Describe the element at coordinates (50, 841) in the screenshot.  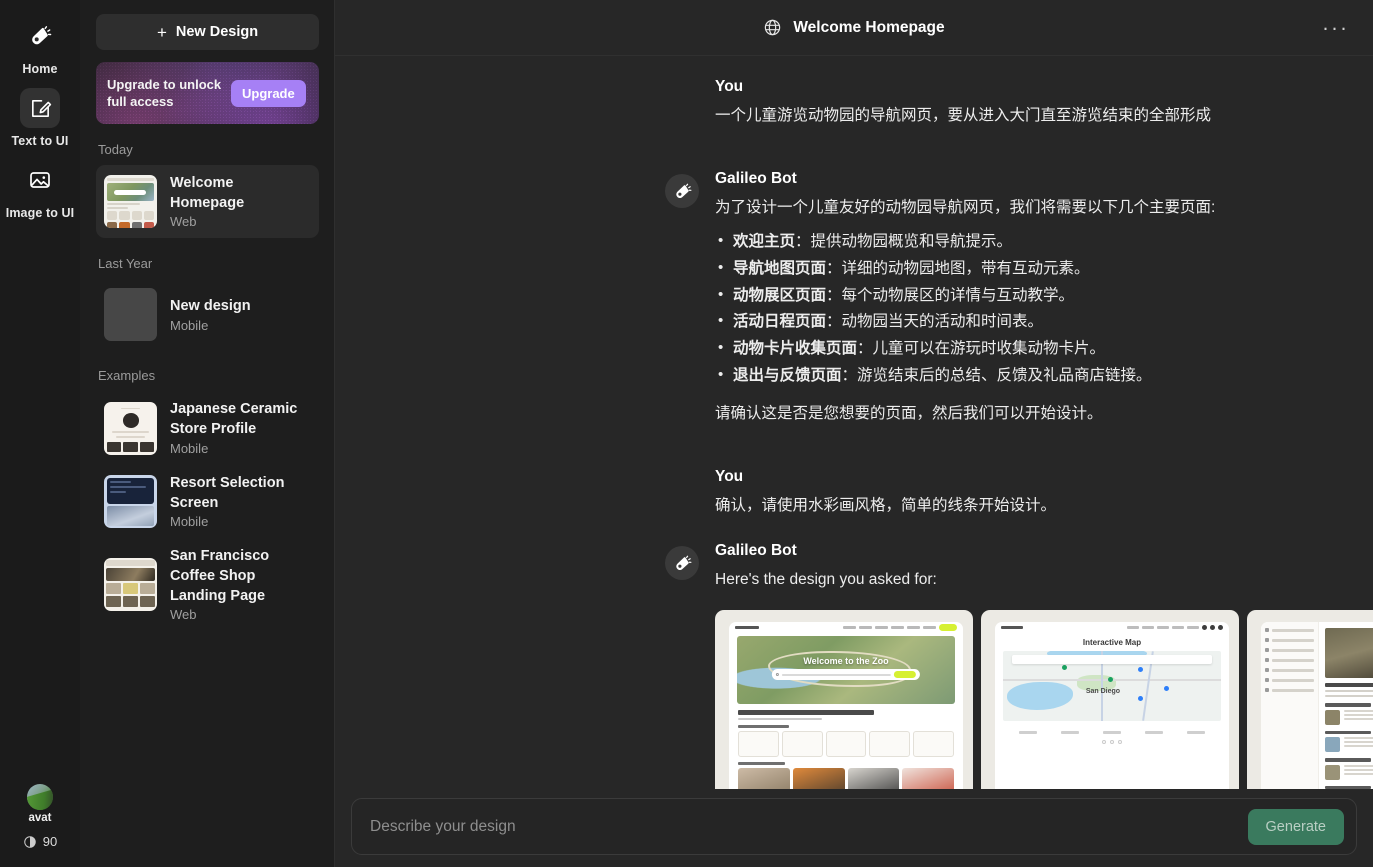
I see `credits-value: 90` at that location.